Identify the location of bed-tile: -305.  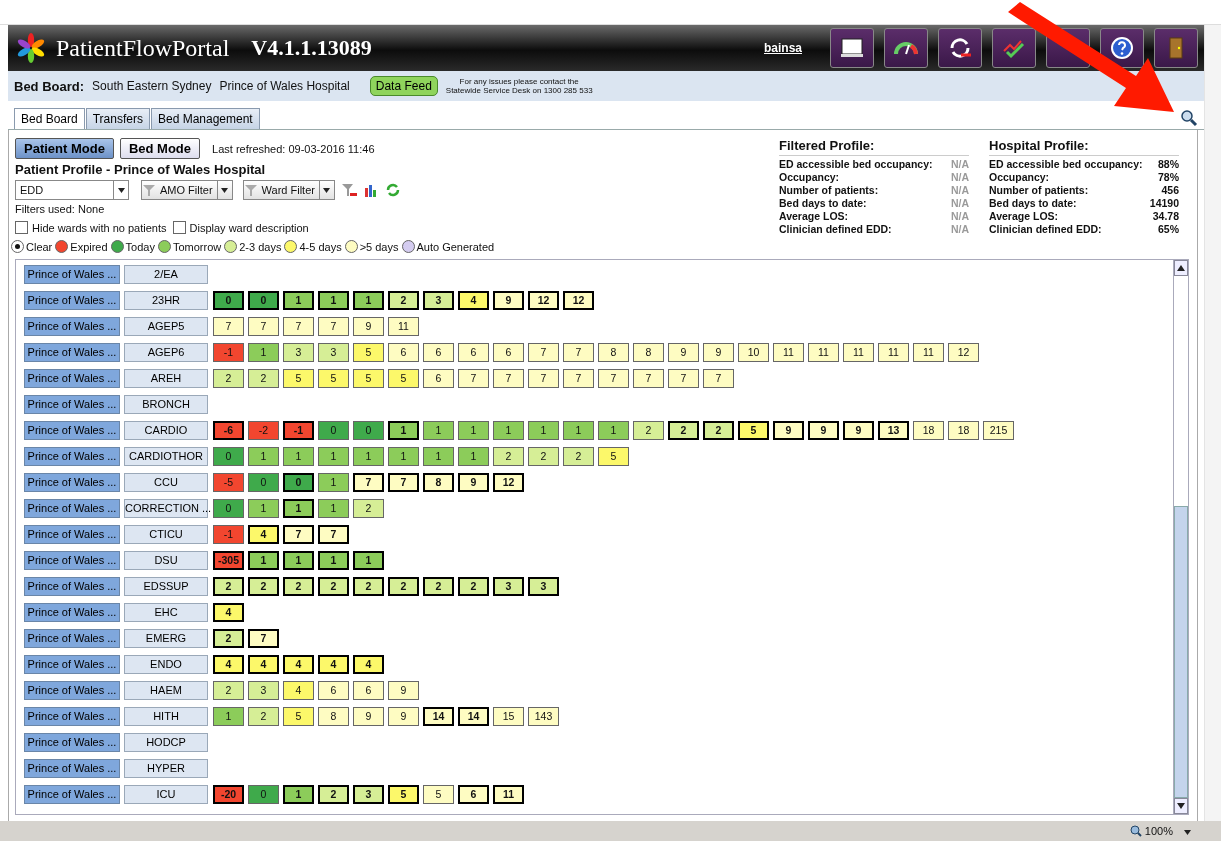
(228, 560).